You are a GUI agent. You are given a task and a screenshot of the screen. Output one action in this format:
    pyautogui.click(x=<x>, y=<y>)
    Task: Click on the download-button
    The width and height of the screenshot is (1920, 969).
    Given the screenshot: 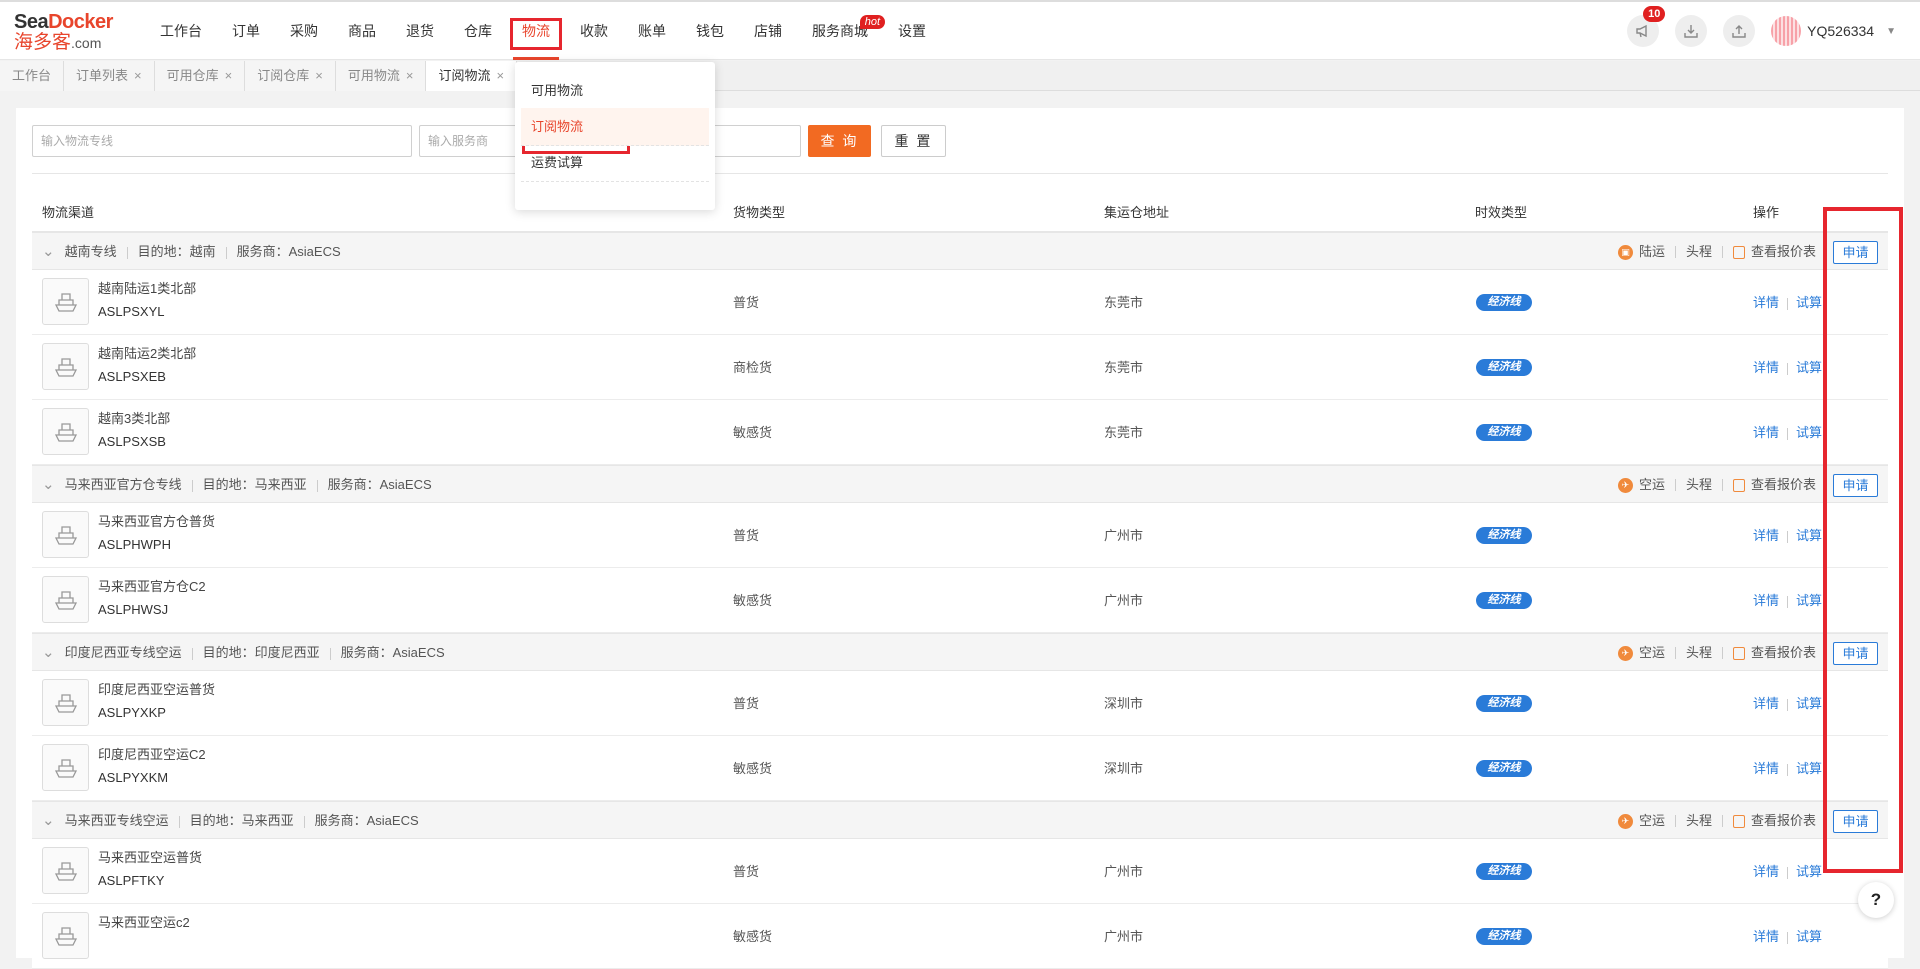 What is the action you would take?
    pyautogui.click(x=1691, y=31)
    